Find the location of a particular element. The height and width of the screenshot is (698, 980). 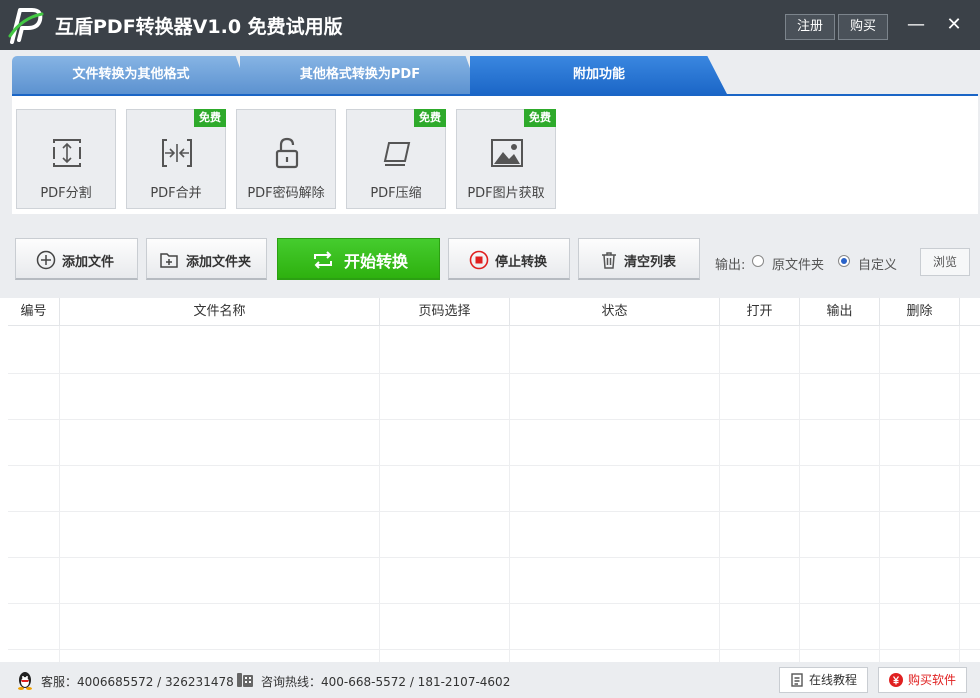

stop-icon is located at coordinates (479, 260).